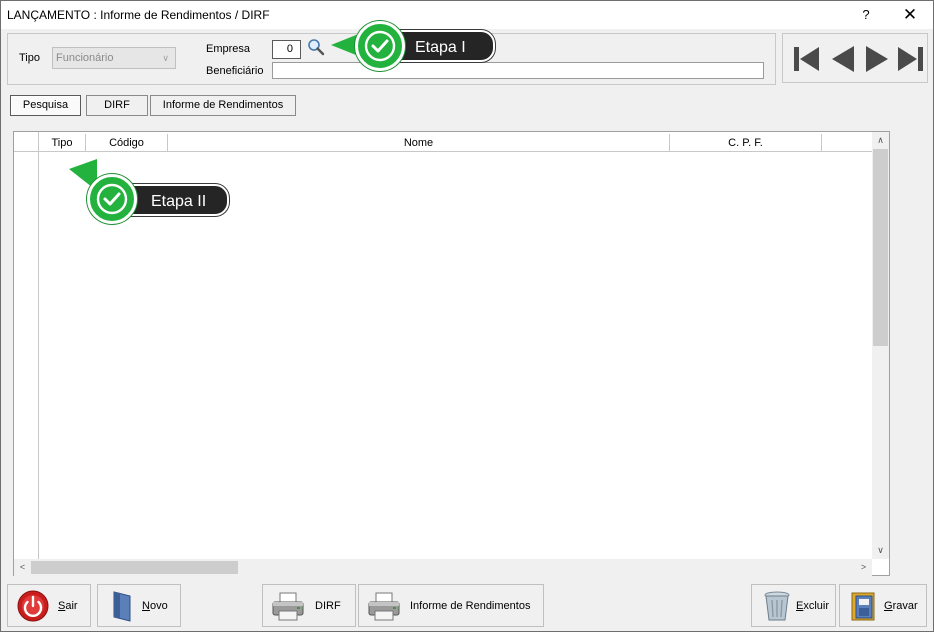  What do you see at coordinates (68, 606) in the screenshot?
I see `sair-label: Sair` at bounding box center [68, 606].